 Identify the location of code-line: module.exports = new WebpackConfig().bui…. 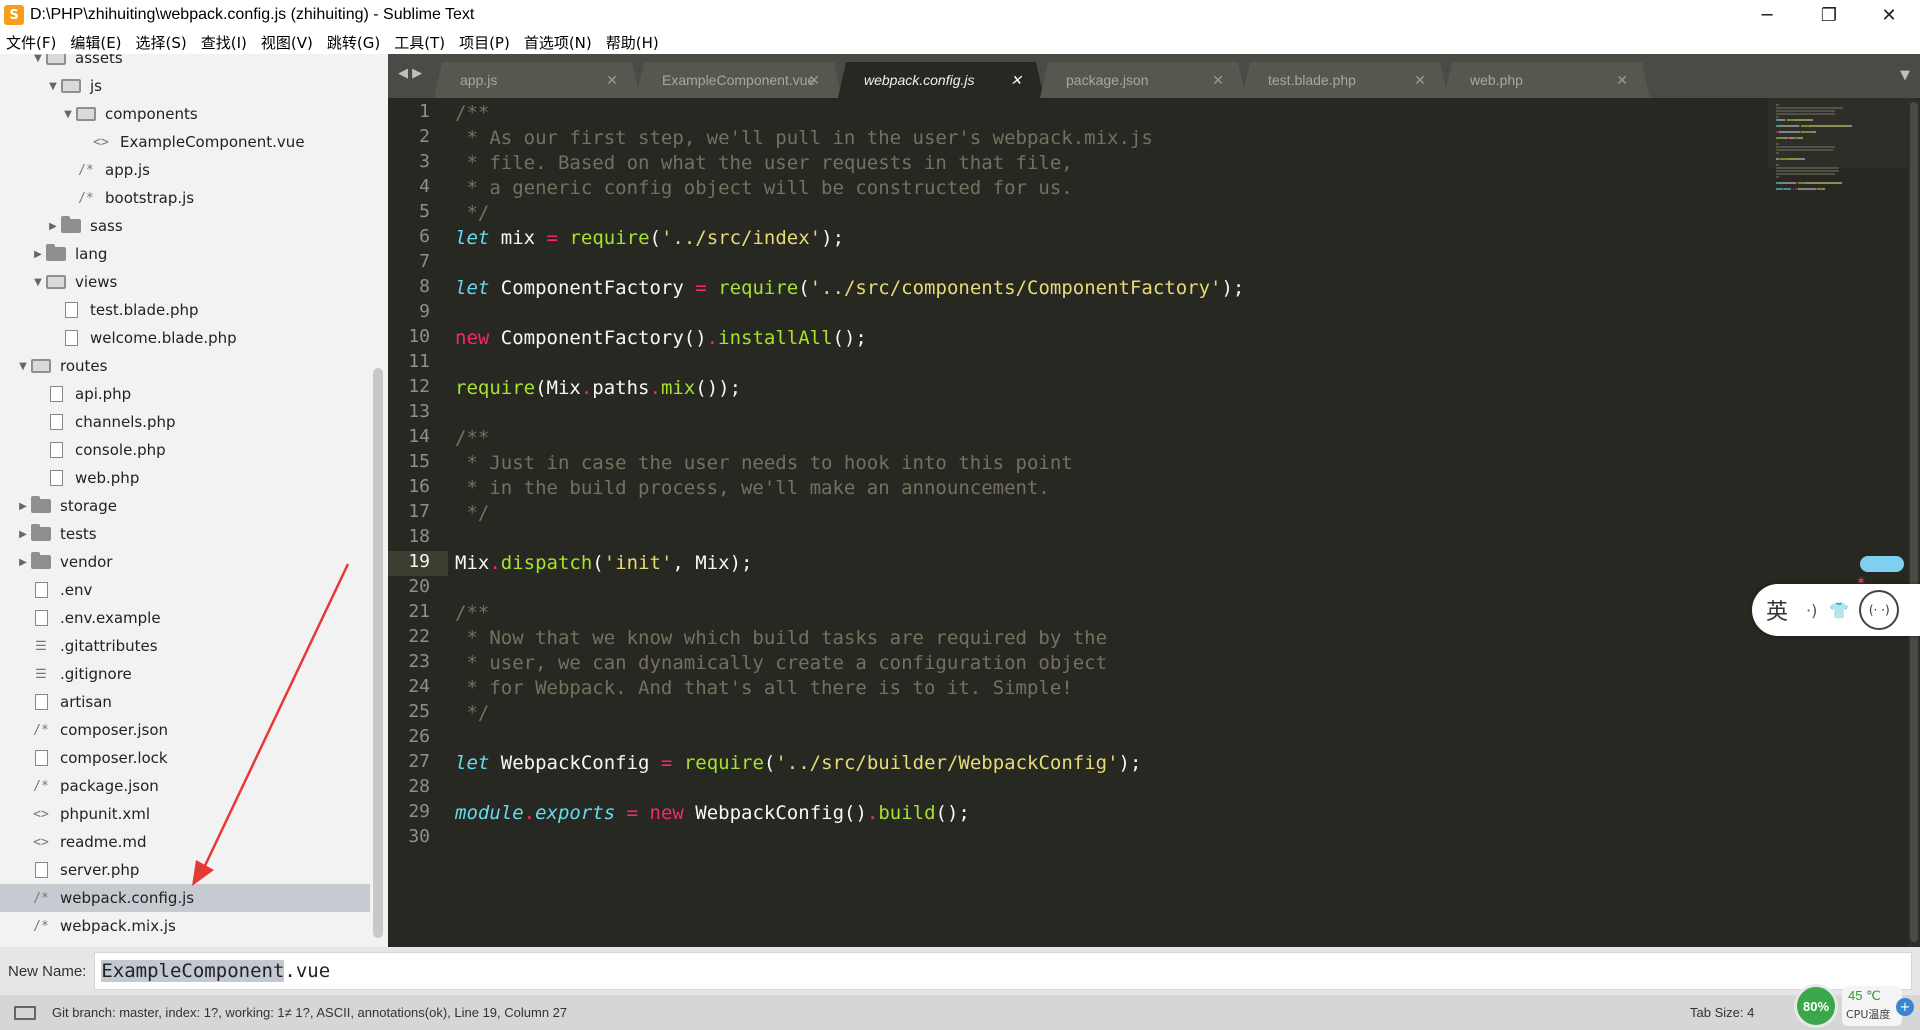
(712, 813).